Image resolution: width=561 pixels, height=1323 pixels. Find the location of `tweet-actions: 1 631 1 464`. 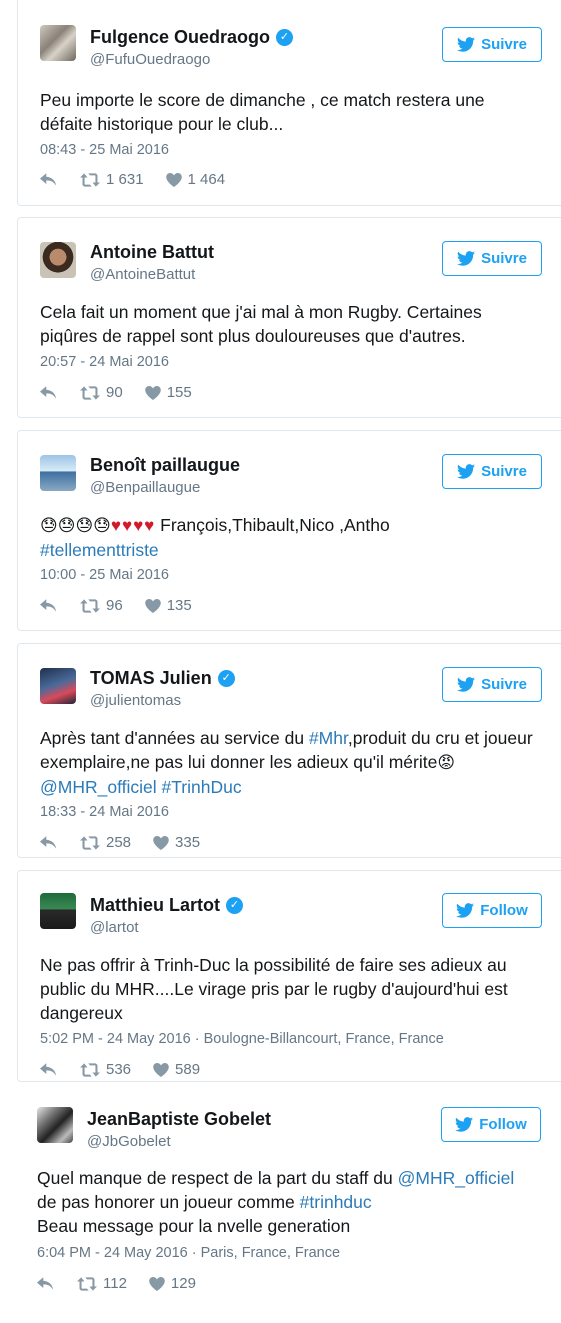

tweet-actions: 1 631 1 464 is located at coordinates (143, 179).